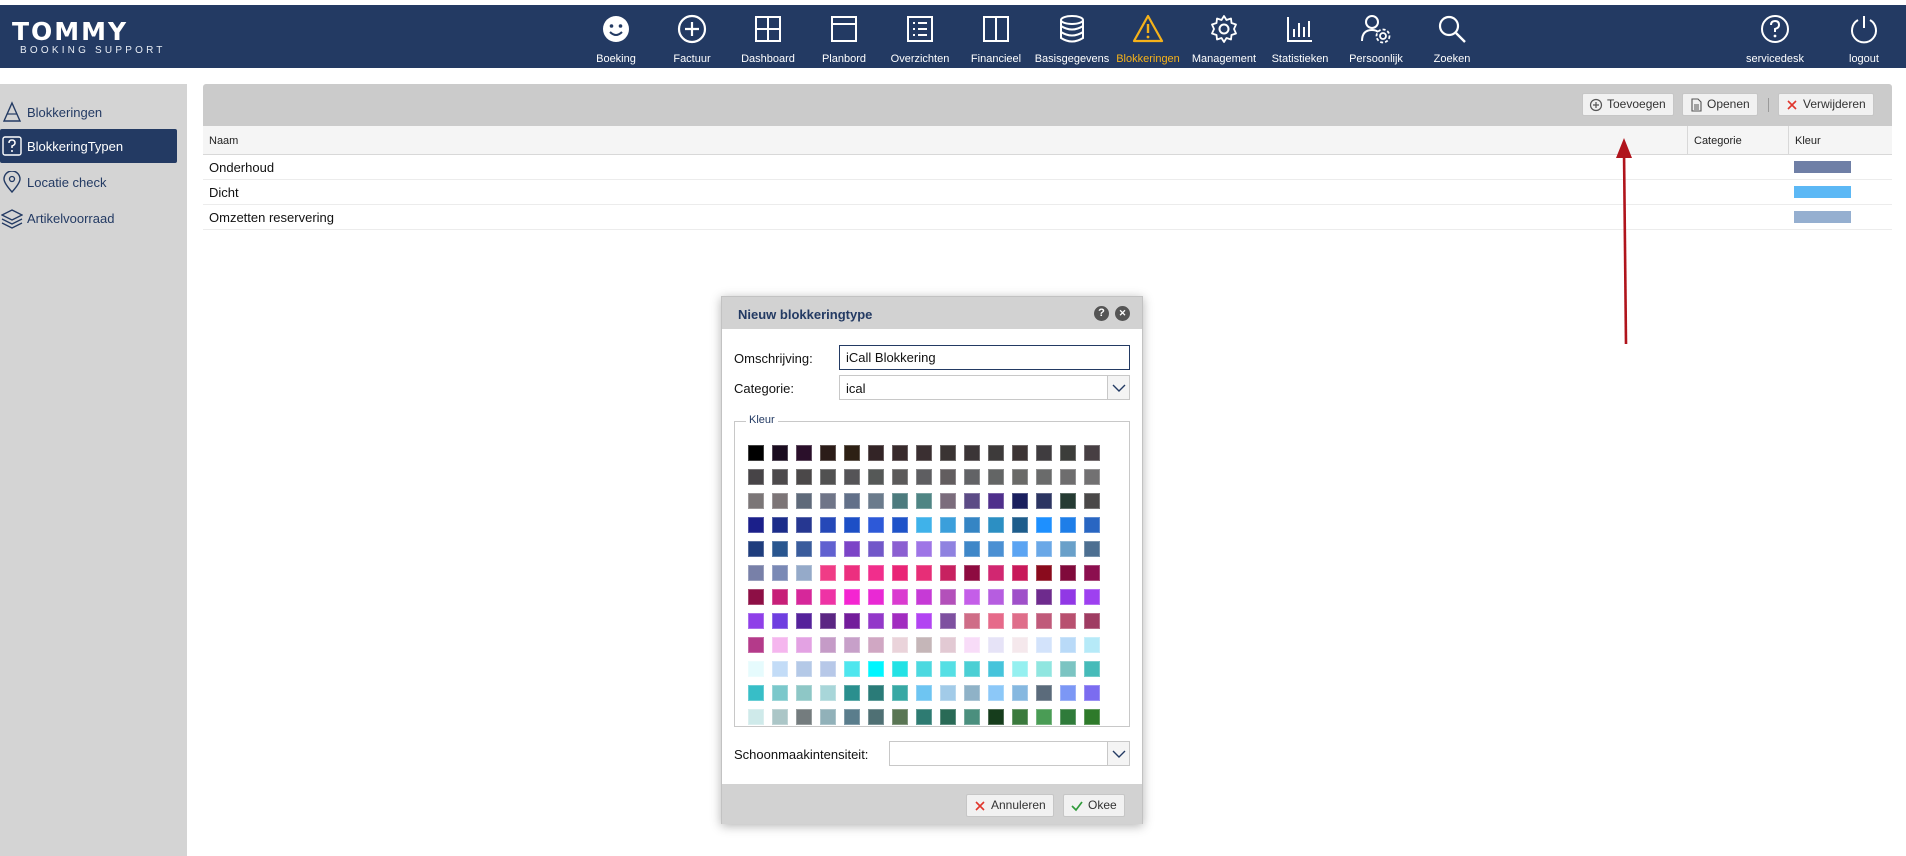 Image resolution: width=1906 pixels, height=856 pixels. What do you see at coordinates (1101, 313) in the screenshot?
I see `help-icon: ?` at bounding box center [1101, 313].